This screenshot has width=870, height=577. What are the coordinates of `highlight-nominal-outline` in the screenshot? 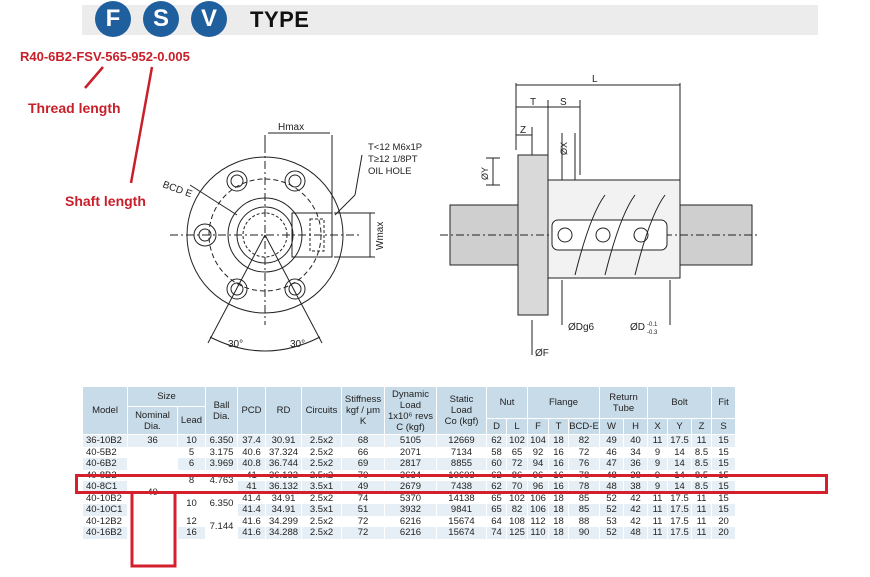 It's located at (153, 531).